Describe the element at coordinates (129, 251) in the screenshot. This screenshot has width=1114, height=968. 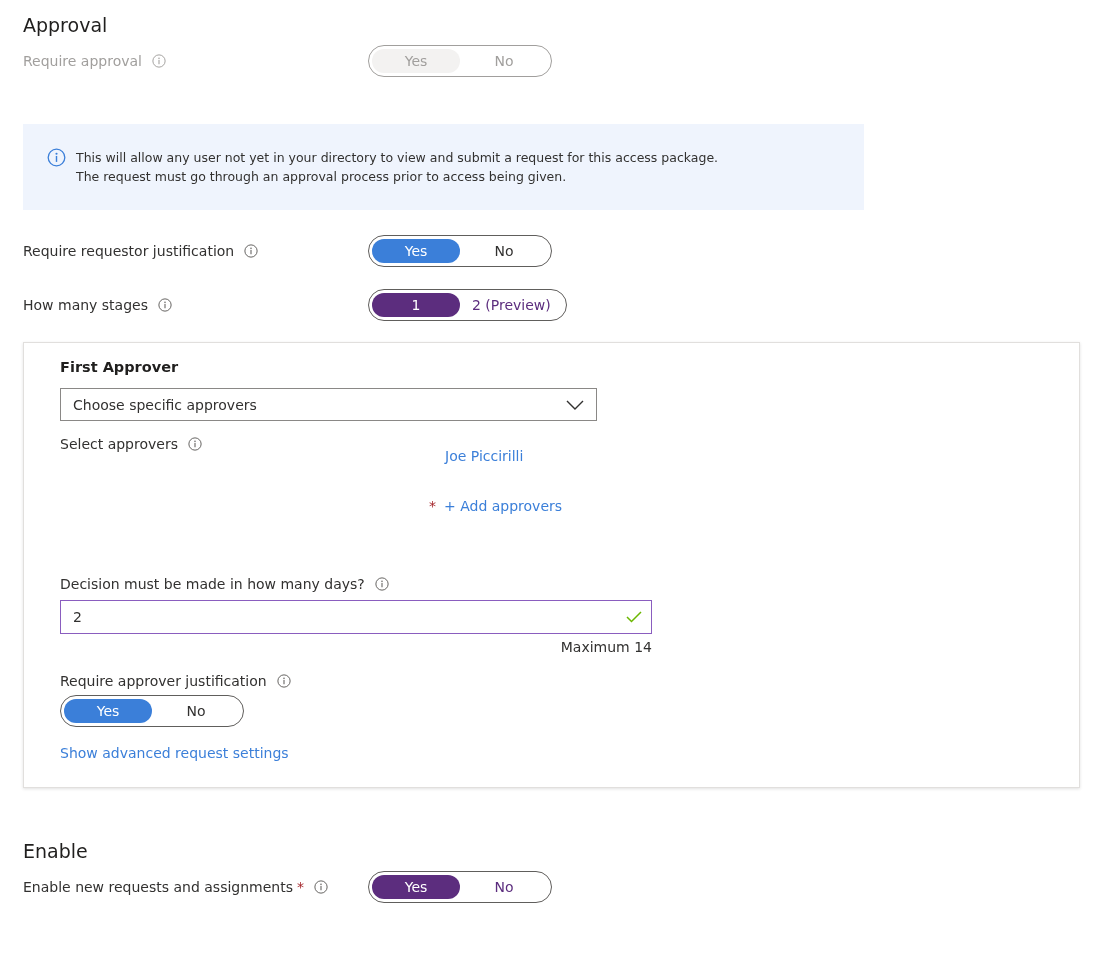
I see `field-label: Require requestor justification` at that location.